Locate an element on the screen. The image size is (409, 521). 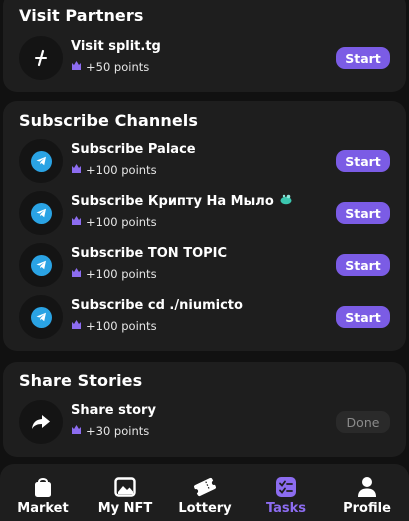
task-row: Share story +30 points Done is located at coordinates (204, 422).